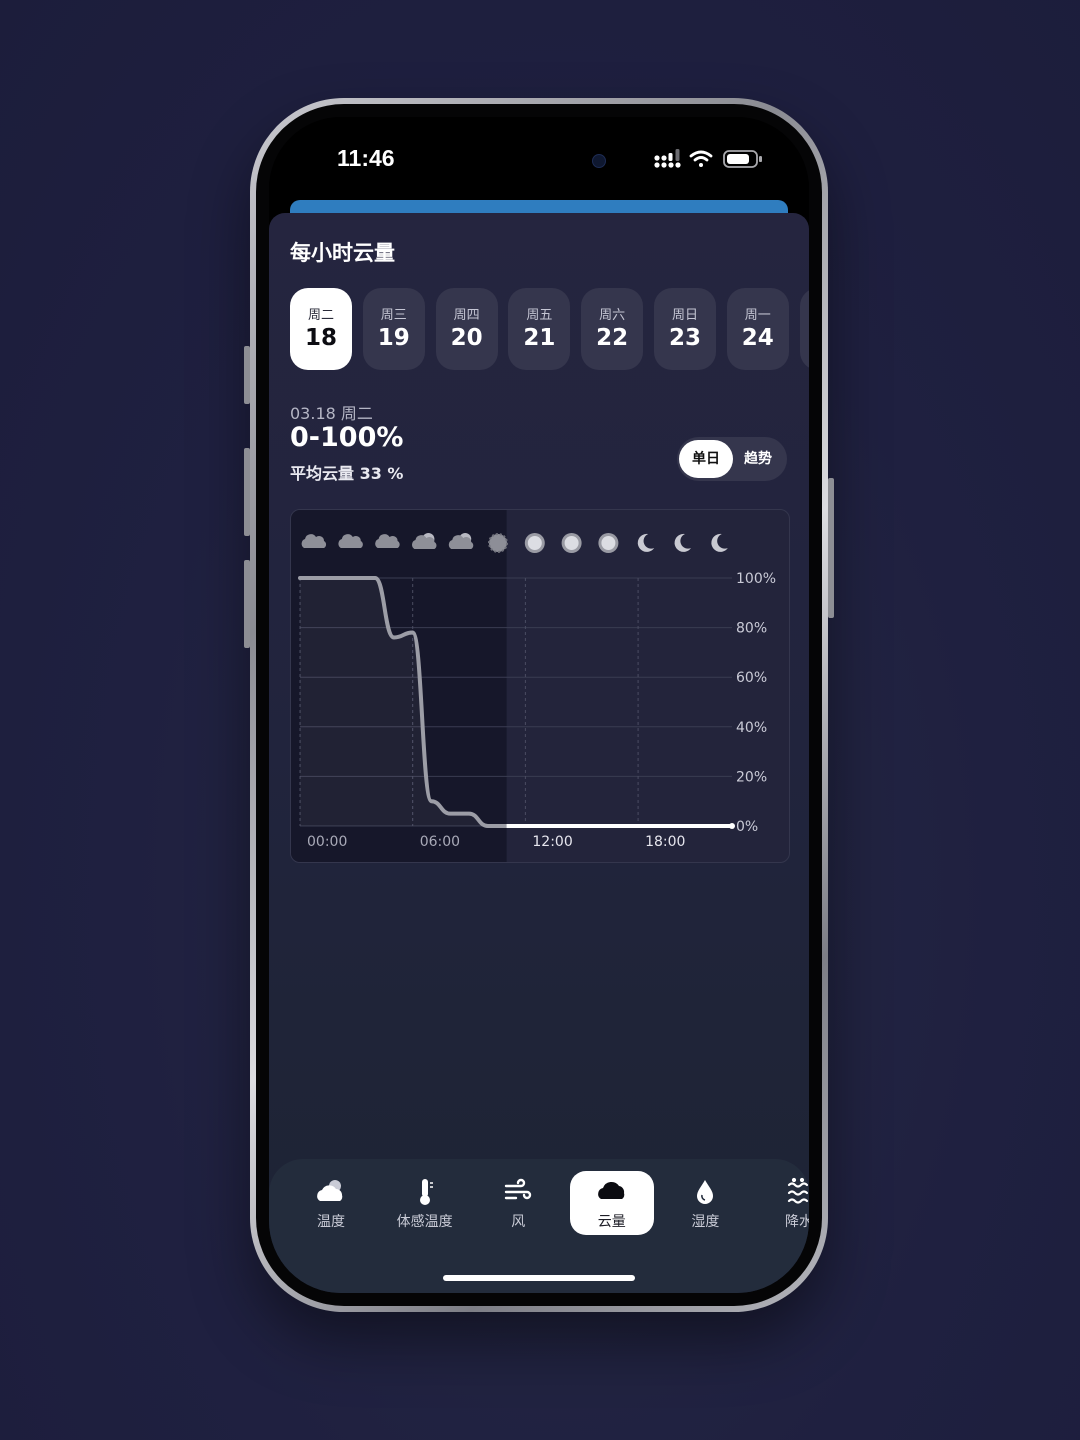 This screenshot has height=1440, width=1080. Describe the element at coordinates (705, 1222) in the screenshot. I see `tab-label: 湿度` at that location.